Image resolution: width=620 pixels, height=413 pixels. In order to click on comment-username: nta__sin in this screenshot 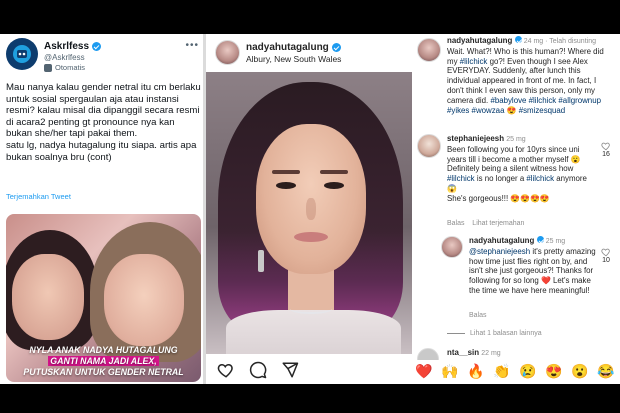, I will do `click(463, 352)`.